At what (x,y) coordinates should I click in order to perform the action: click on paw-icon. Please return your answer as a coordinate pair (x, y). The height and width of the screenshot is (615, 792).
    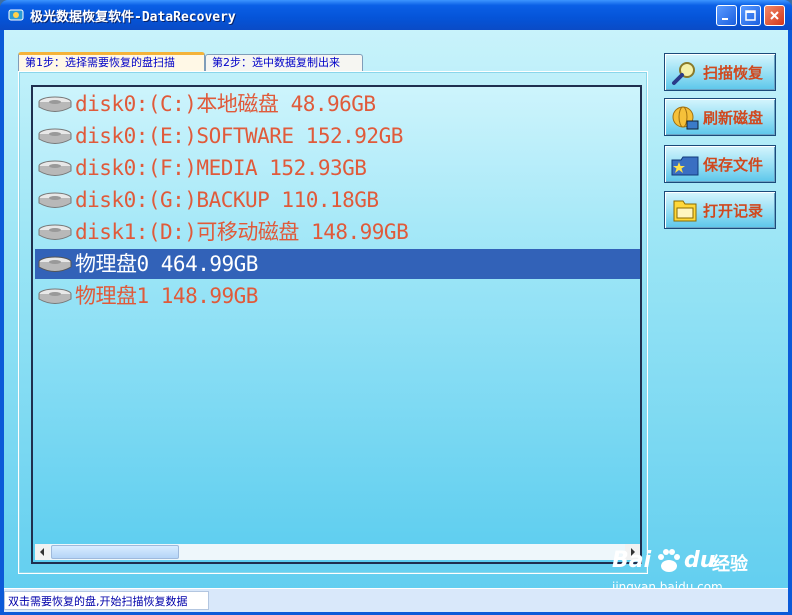
    Looking at the image, I should click on (669, 560).